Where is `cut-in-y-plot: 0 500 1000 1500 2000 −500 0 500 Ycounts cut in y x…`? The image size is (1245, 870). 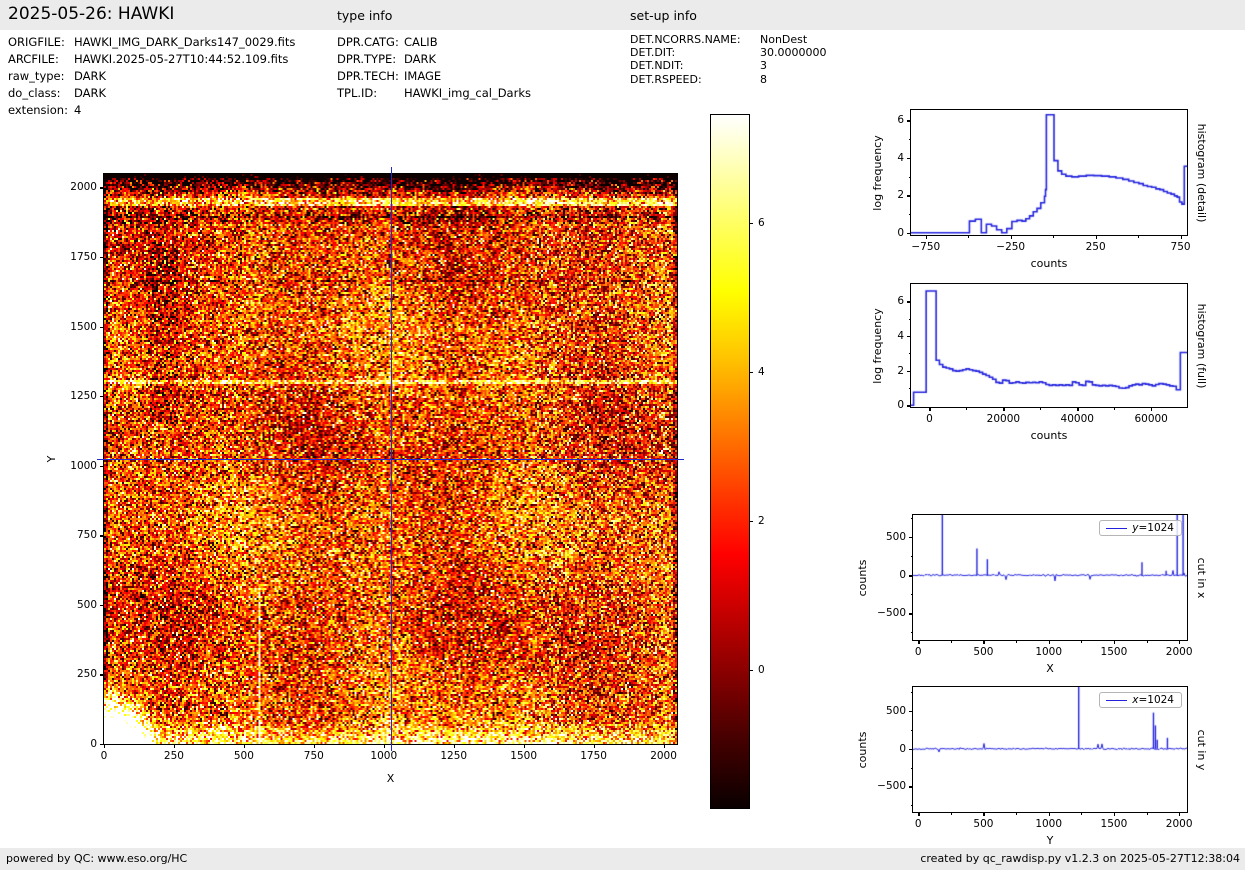 cut-in-y-plot: 0 500 1000 1500 2000 −500 0 500 Ycounts cut in y x… is located at coordinates (1032, 766).